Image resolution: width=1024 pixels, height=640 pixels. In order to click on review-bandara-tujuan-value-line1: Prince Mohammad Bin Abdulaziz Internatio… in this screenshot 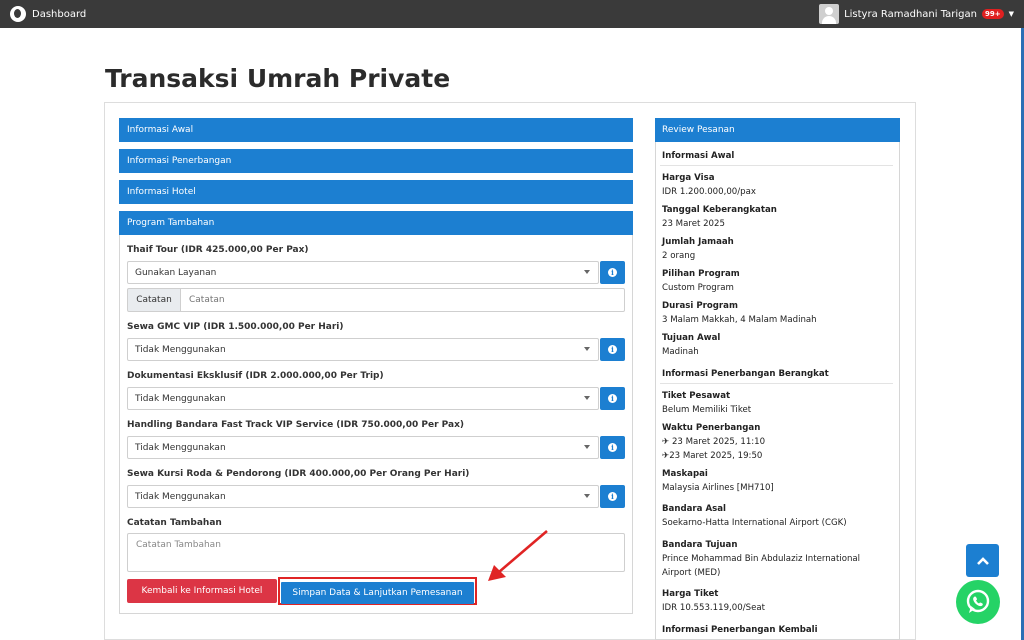, I will do `click(761, 559)`.